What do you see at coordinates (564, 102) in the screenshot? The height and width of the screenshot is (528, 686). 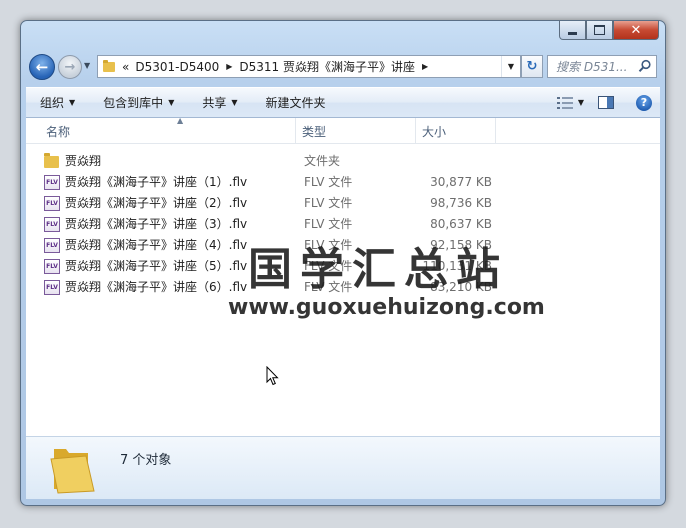 I see `change-view-icon` at bounding box center [564, 102].